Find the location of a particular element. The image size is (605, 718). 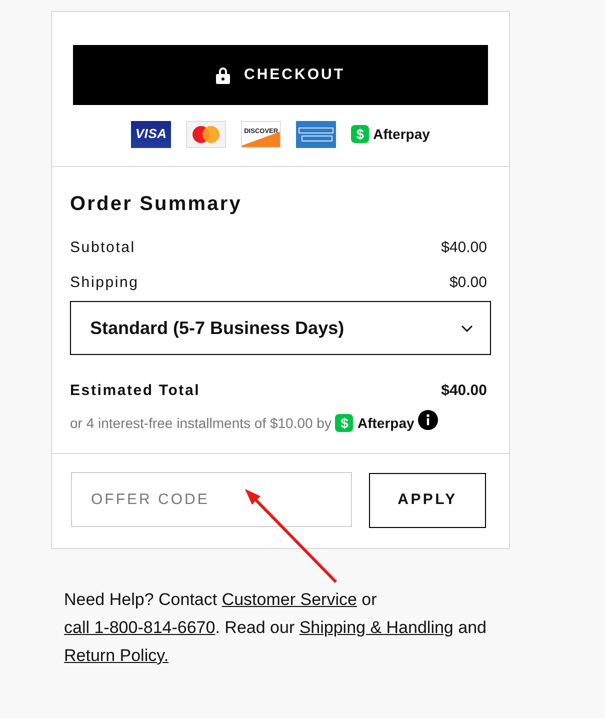

line-label: Subtotal is located at coordinates (103, 248).